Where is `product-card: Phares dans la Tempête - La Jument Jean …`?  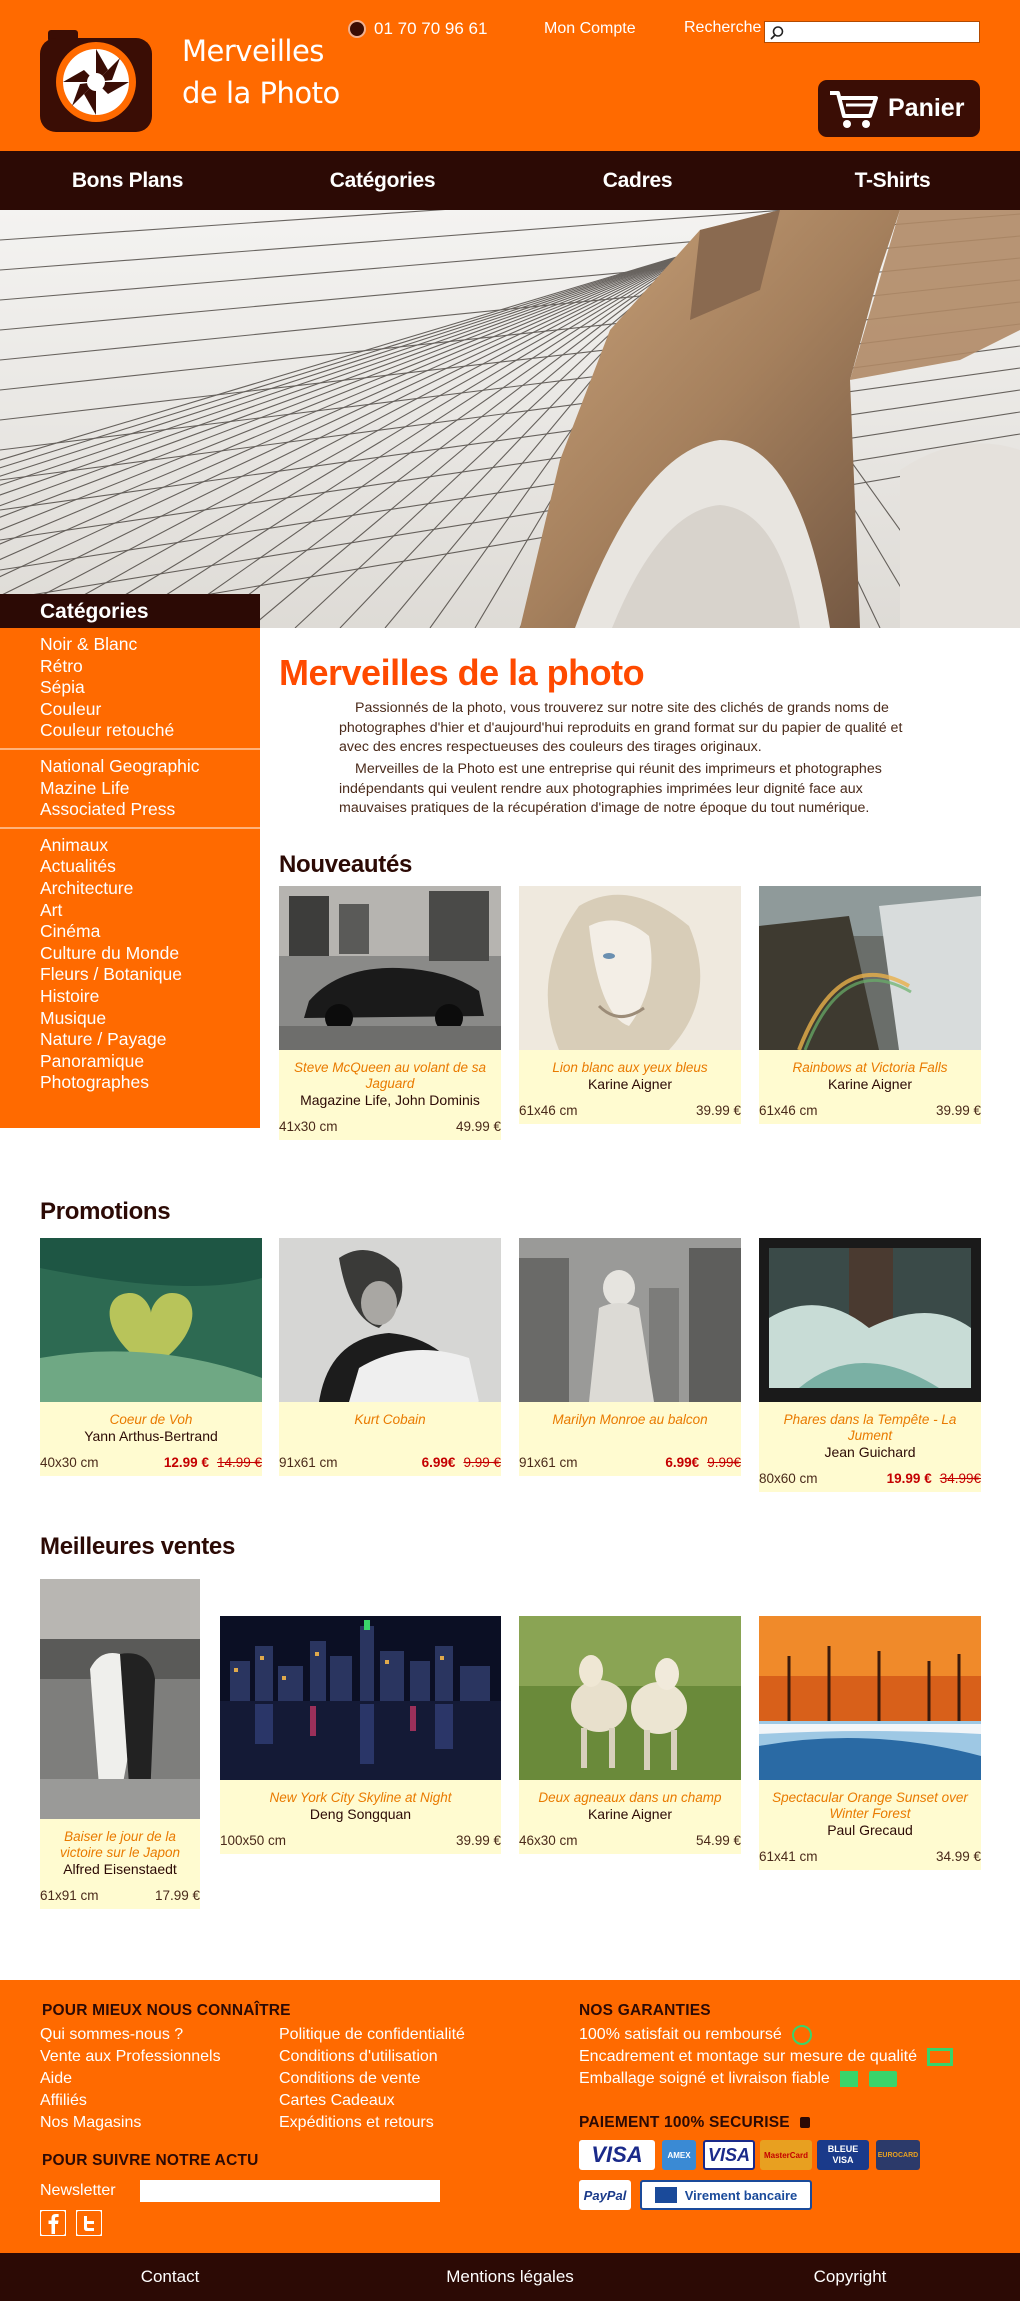
product-card: Phares dans la Tempête - La Jument Jean … is located at coordinates (870, 1365).